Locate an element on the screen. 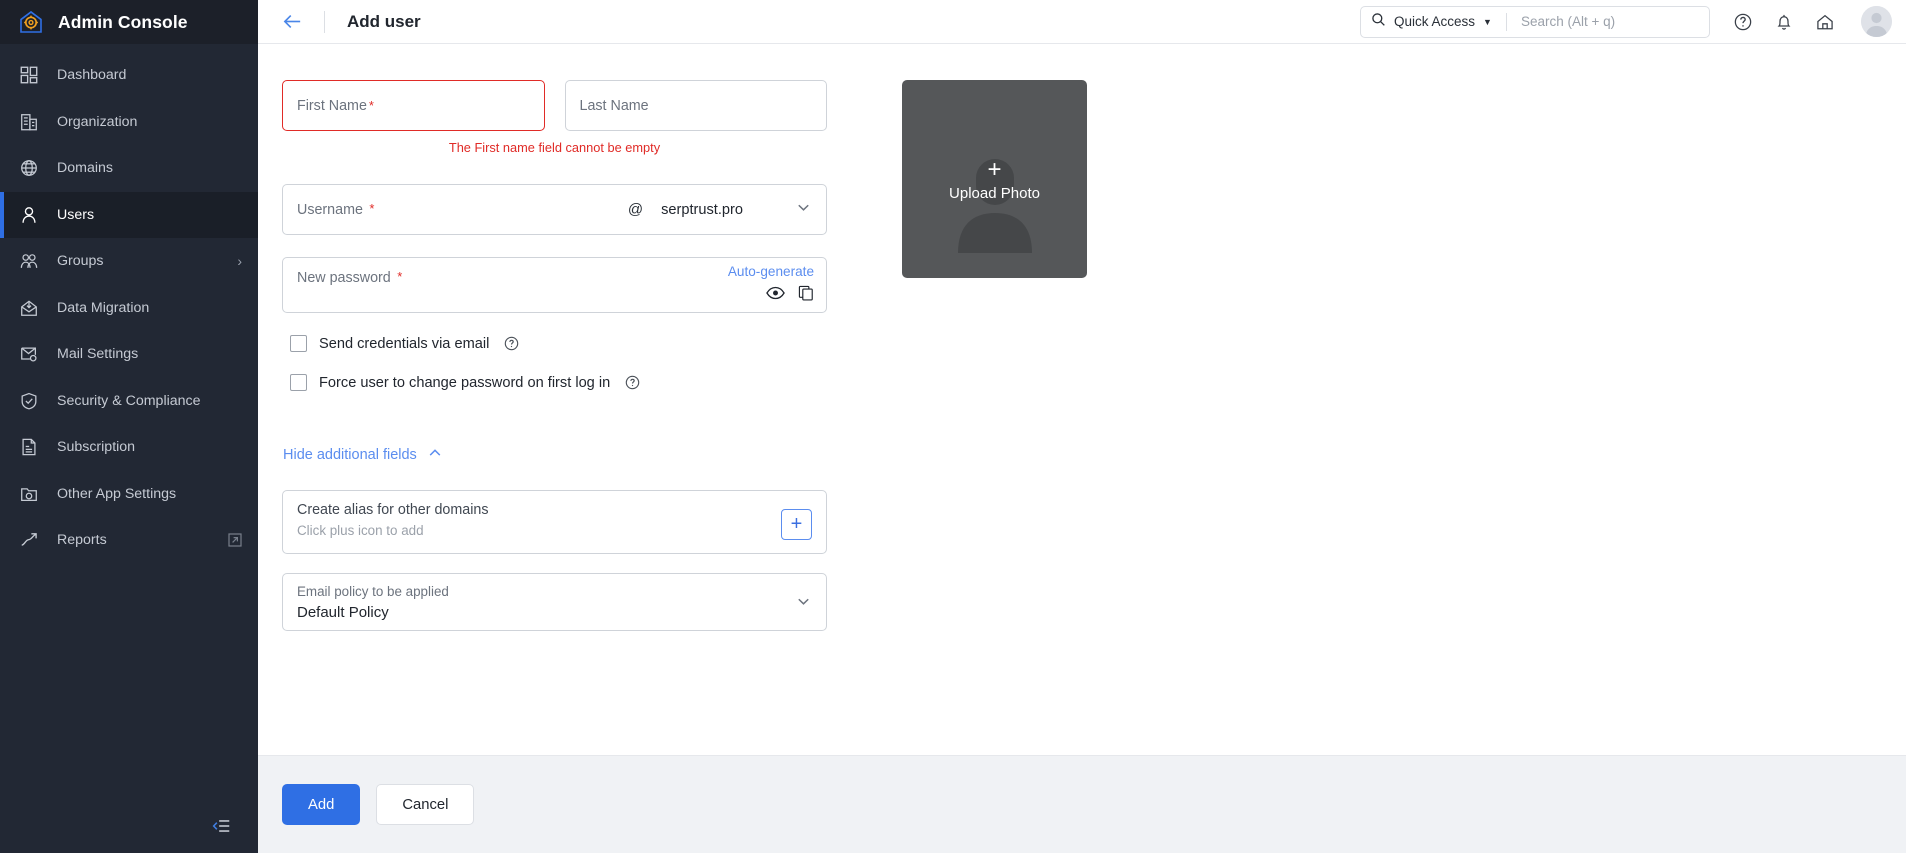  username-placeholder: Username is located at coordinates (330, 209).